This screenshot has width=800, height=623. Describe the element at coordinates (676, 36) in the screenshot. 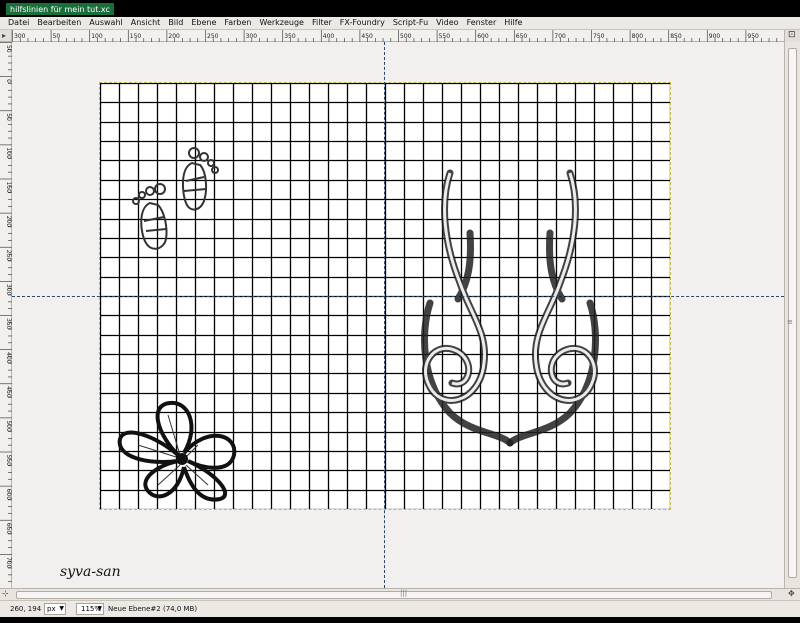

I see `ruler-label: 850` at that location.